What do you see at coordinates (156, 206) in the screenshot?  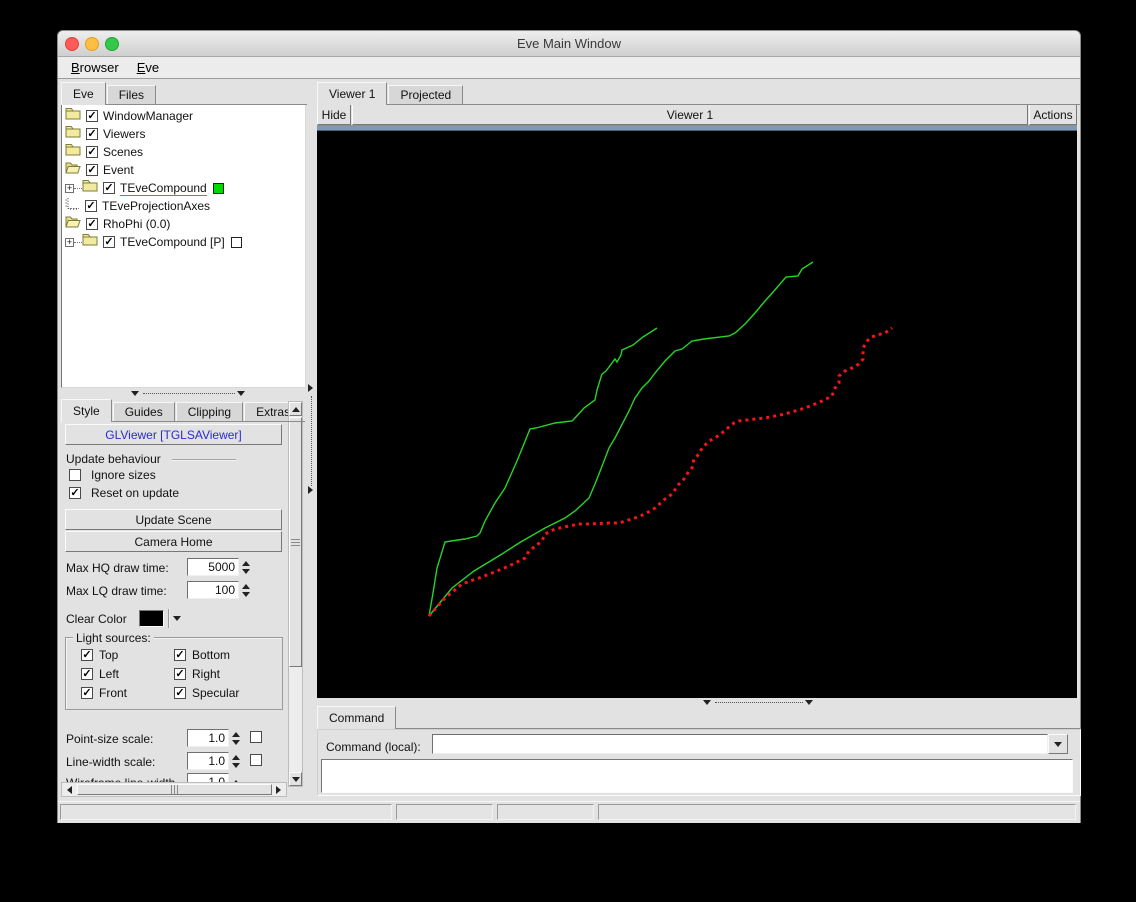 I see `tree-item-label: TEveProjectionAxes` at bounding box center [156, 206].